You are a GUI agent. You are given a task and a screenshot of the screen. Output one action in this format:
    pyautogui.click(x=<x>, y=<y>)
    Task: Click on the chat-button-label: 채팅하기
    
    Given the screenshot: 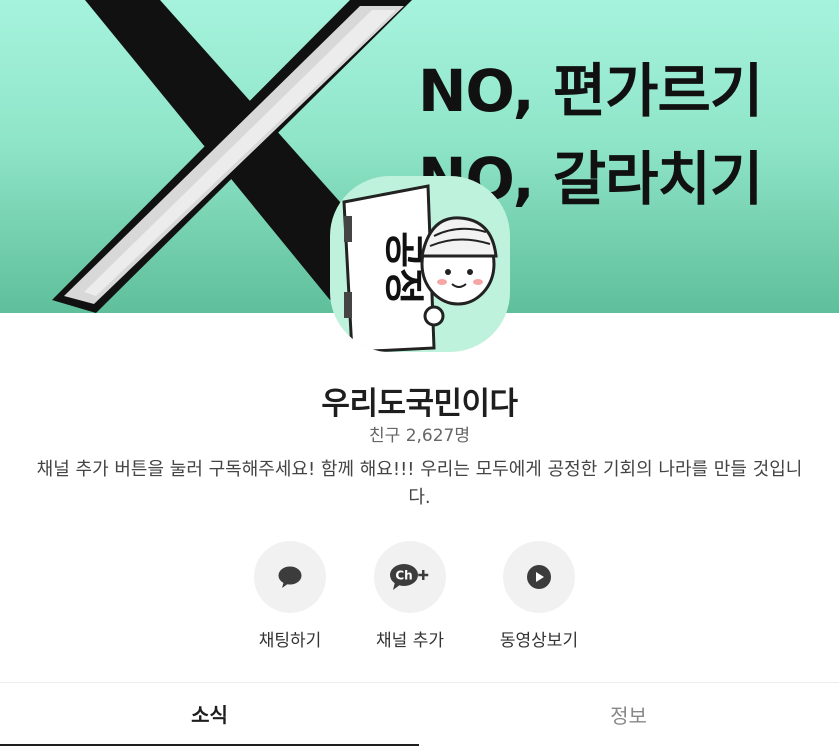 What is the action you would take?
    pyautogui.click(x=290, y=641)
    